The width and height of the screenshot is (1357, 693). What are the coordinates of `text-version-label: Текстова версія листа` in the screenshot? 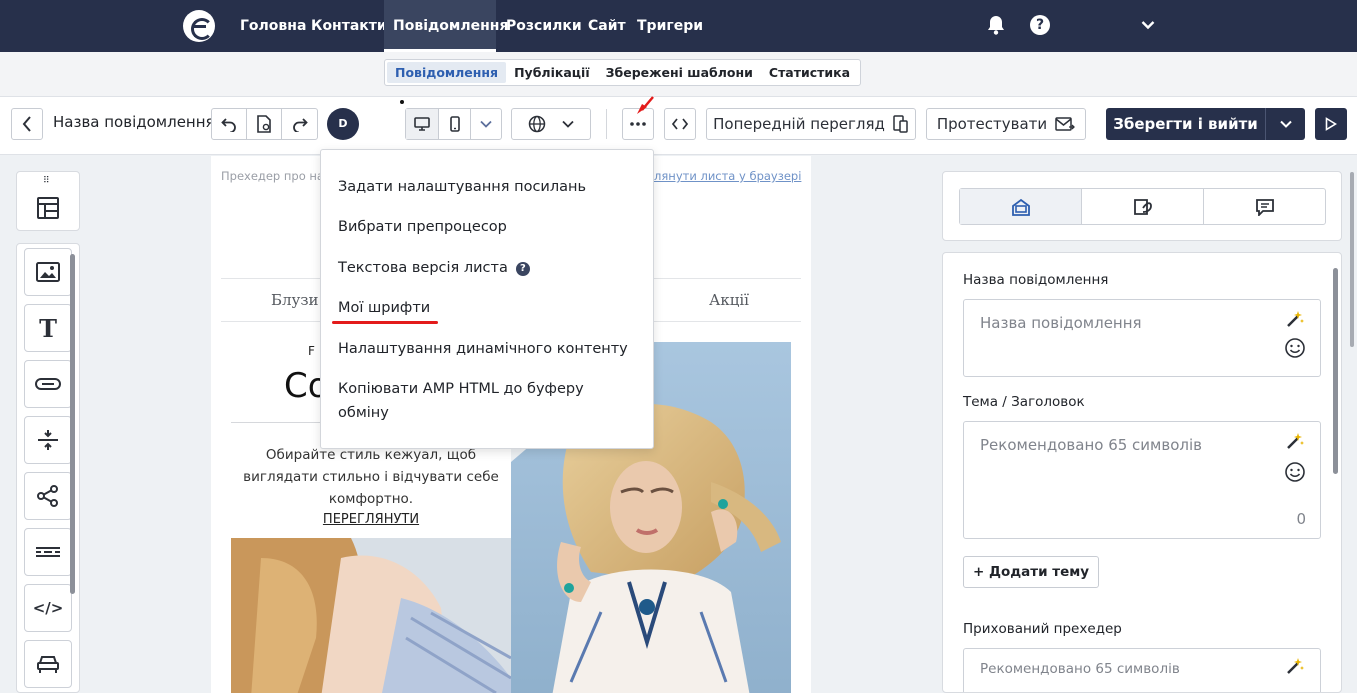 It's located at (423, 268).